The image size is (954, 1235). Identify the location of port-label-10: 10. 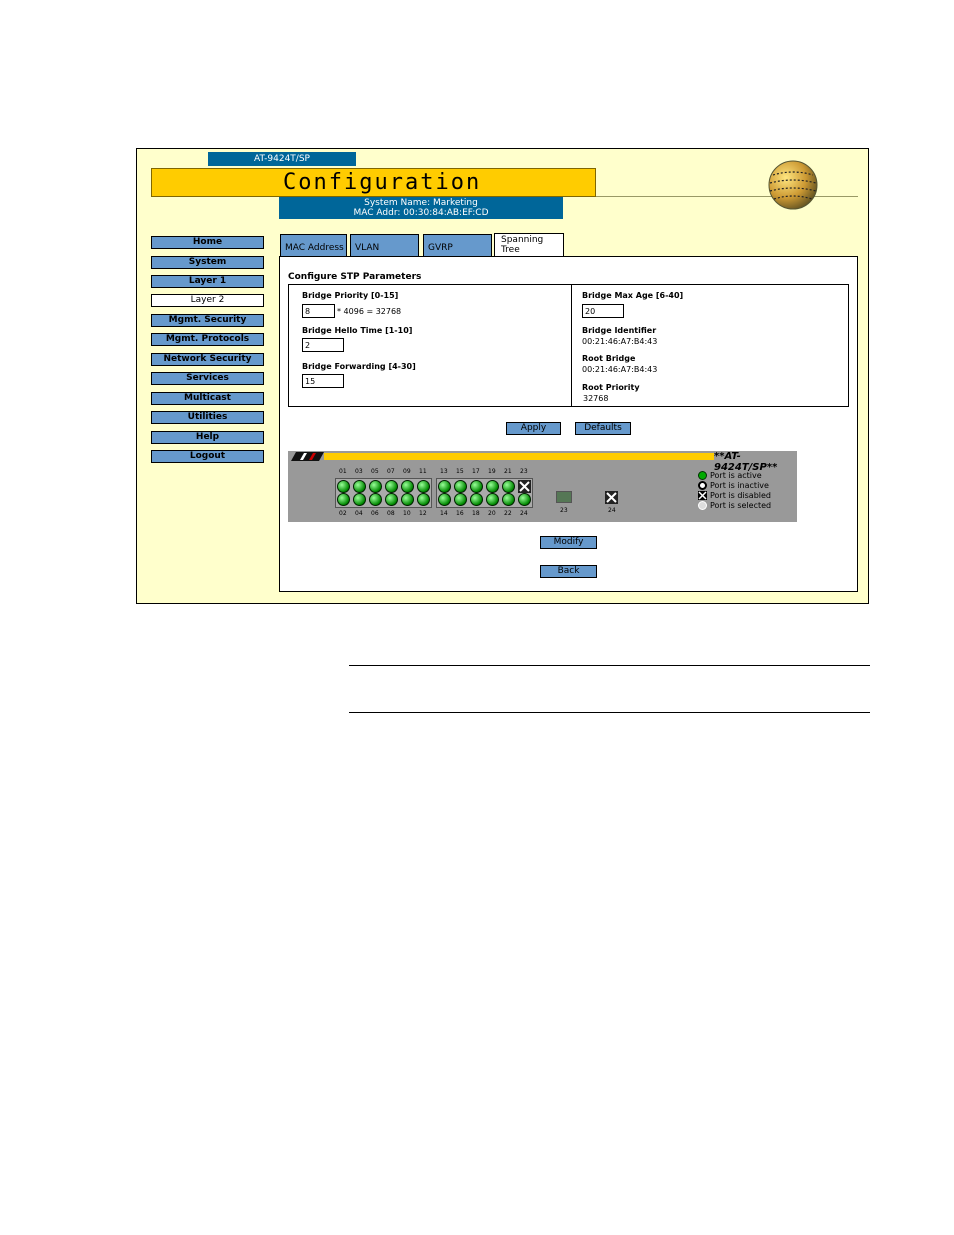
(407, 513).